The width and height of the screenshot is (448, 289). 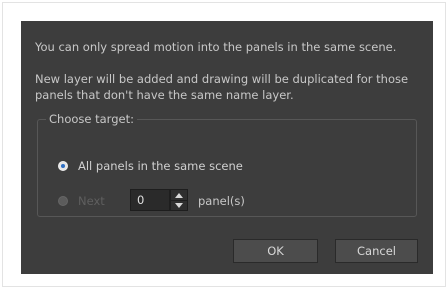 I want to click on arrow-up-icon, so click(x=179, y=195).